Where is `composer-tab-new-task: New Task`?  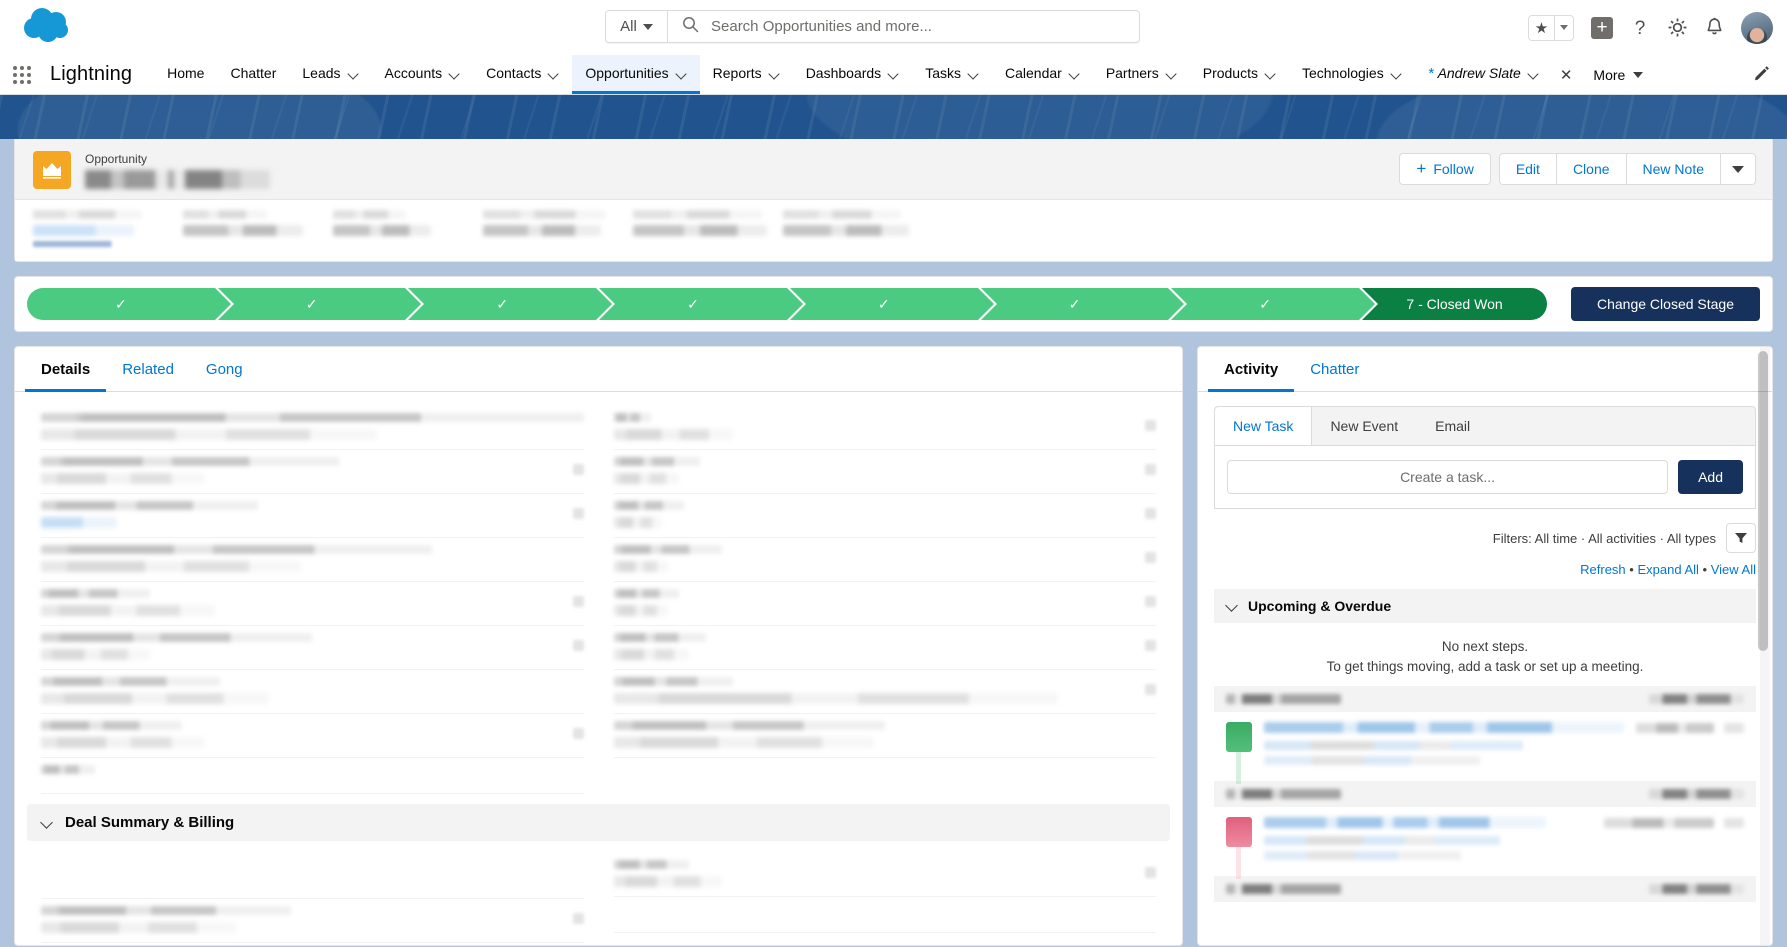 composer-tab-new-task: New Task is located at coordinates (1264, 426).